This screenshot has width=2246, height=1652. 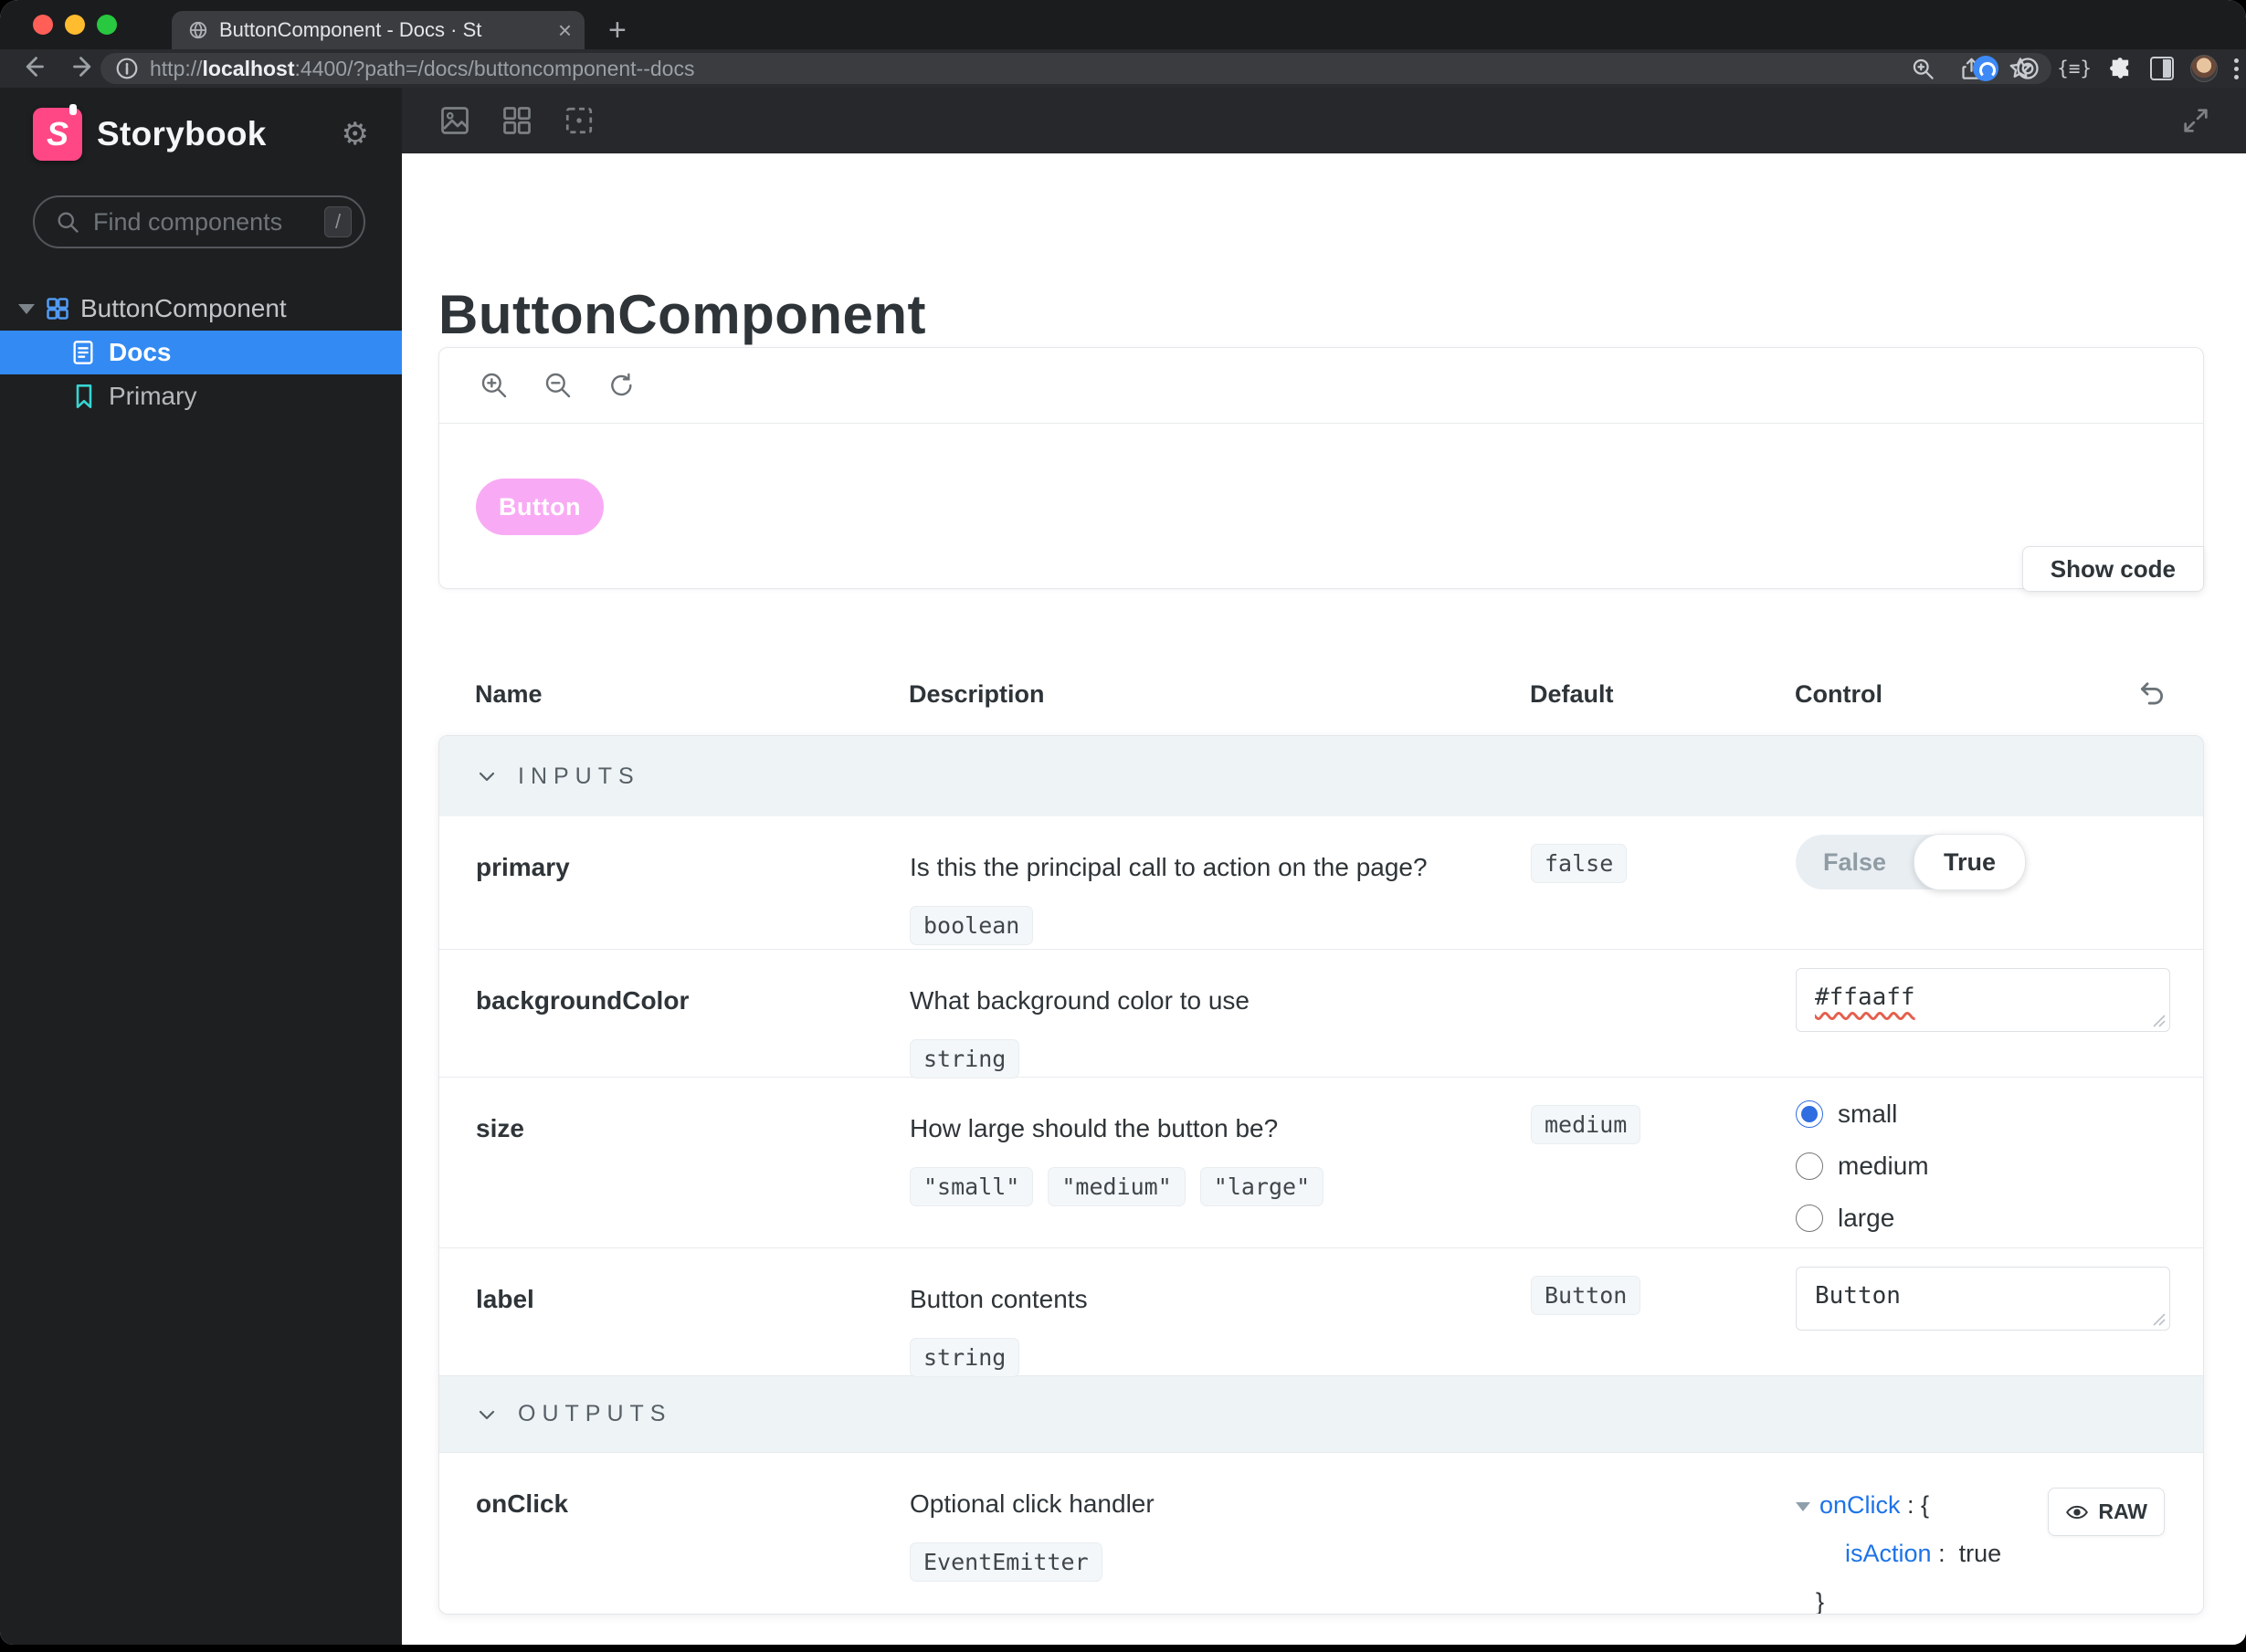 I want to click on preview-zoom-toolbar, so click(x=1321, y=386).